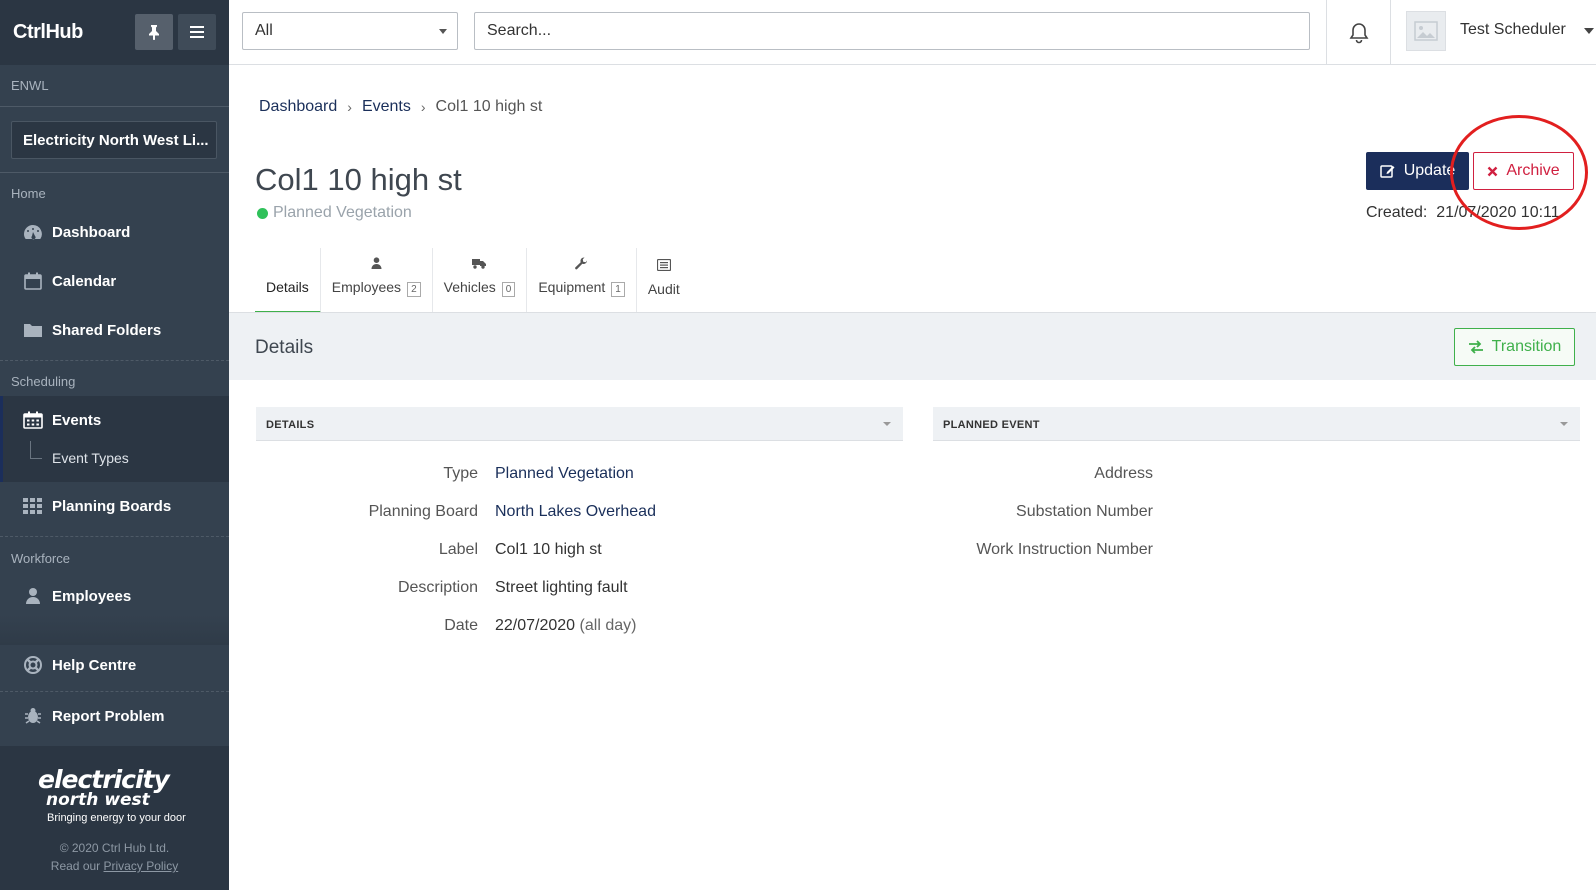  Describe the element at coordinates (114, 848) in the screenshot. I see `copyright-text: © 2020 Ctrl Hub Ltd.` at that location.